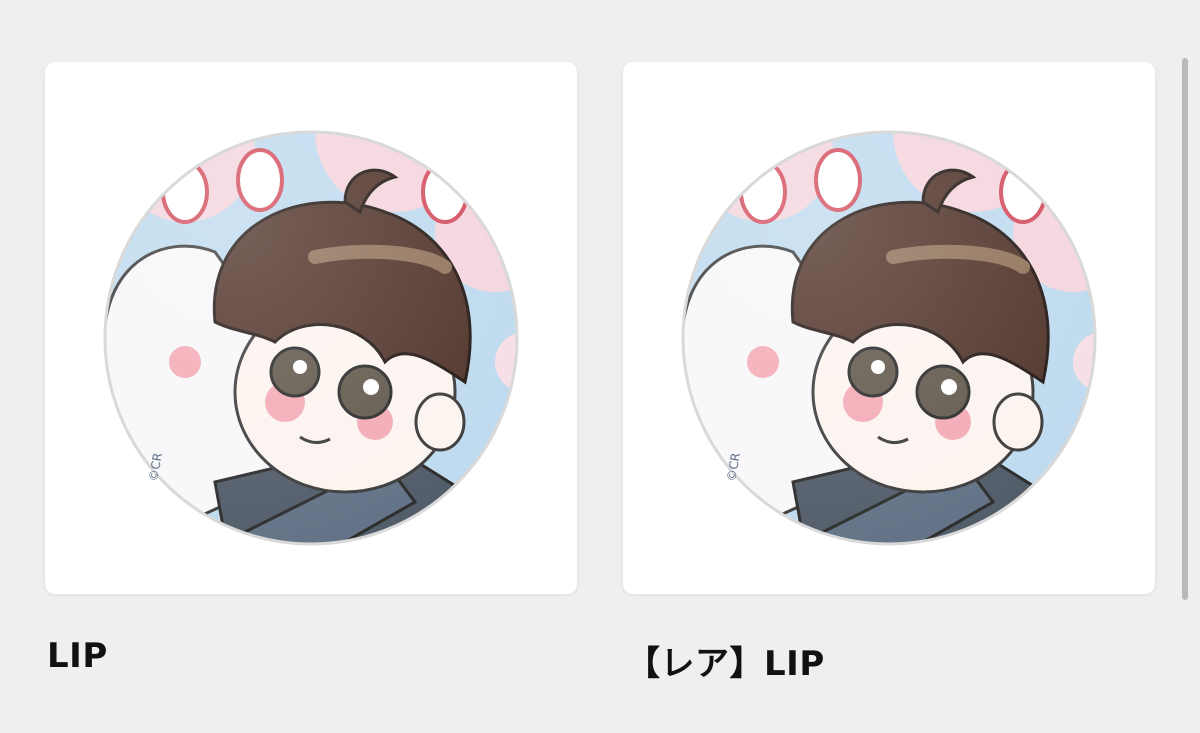  Describe the element at coordinates (1185, 329) in the screenshot. I see `scrollbar` at that location.